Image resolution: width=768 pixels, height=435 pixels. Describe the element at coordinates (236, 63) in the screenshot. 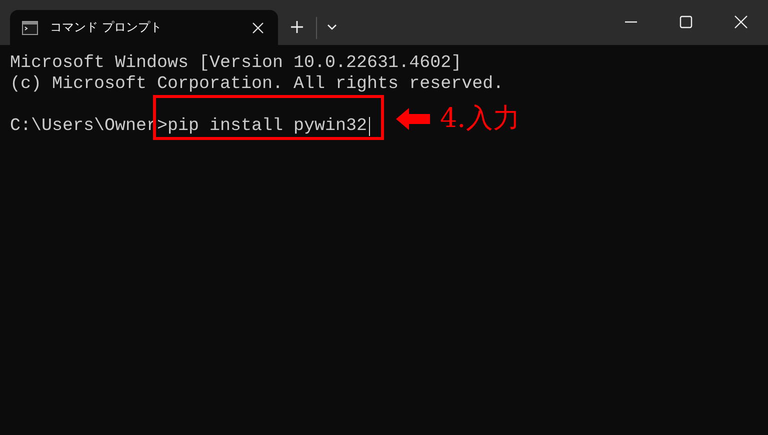

I see `console-text: Microsoft Windows [Version 10.0.22631.4602]` at that location.